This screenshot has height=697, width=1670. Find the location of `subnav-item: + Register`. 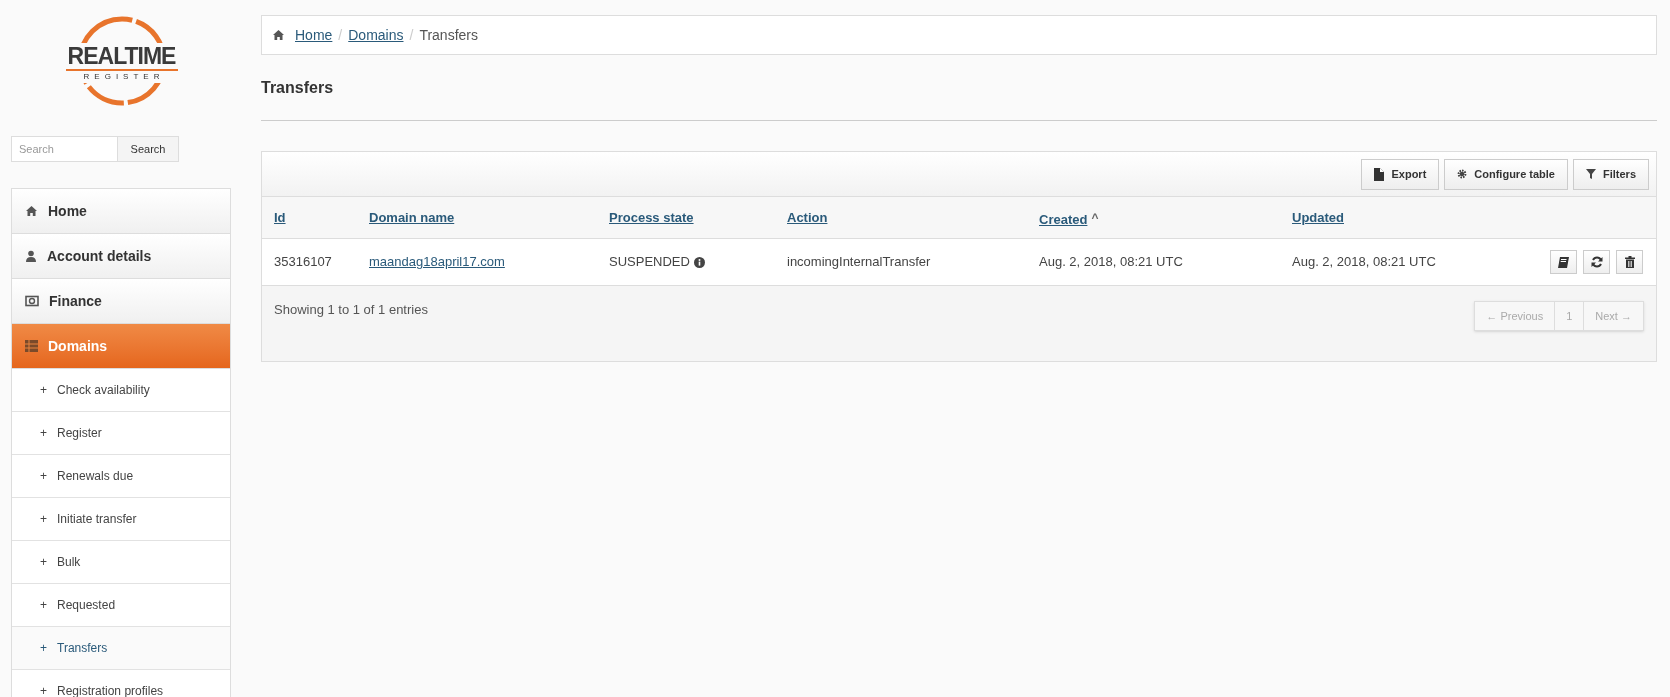

subnav-item: + Register is located at coordinates (121, 433).